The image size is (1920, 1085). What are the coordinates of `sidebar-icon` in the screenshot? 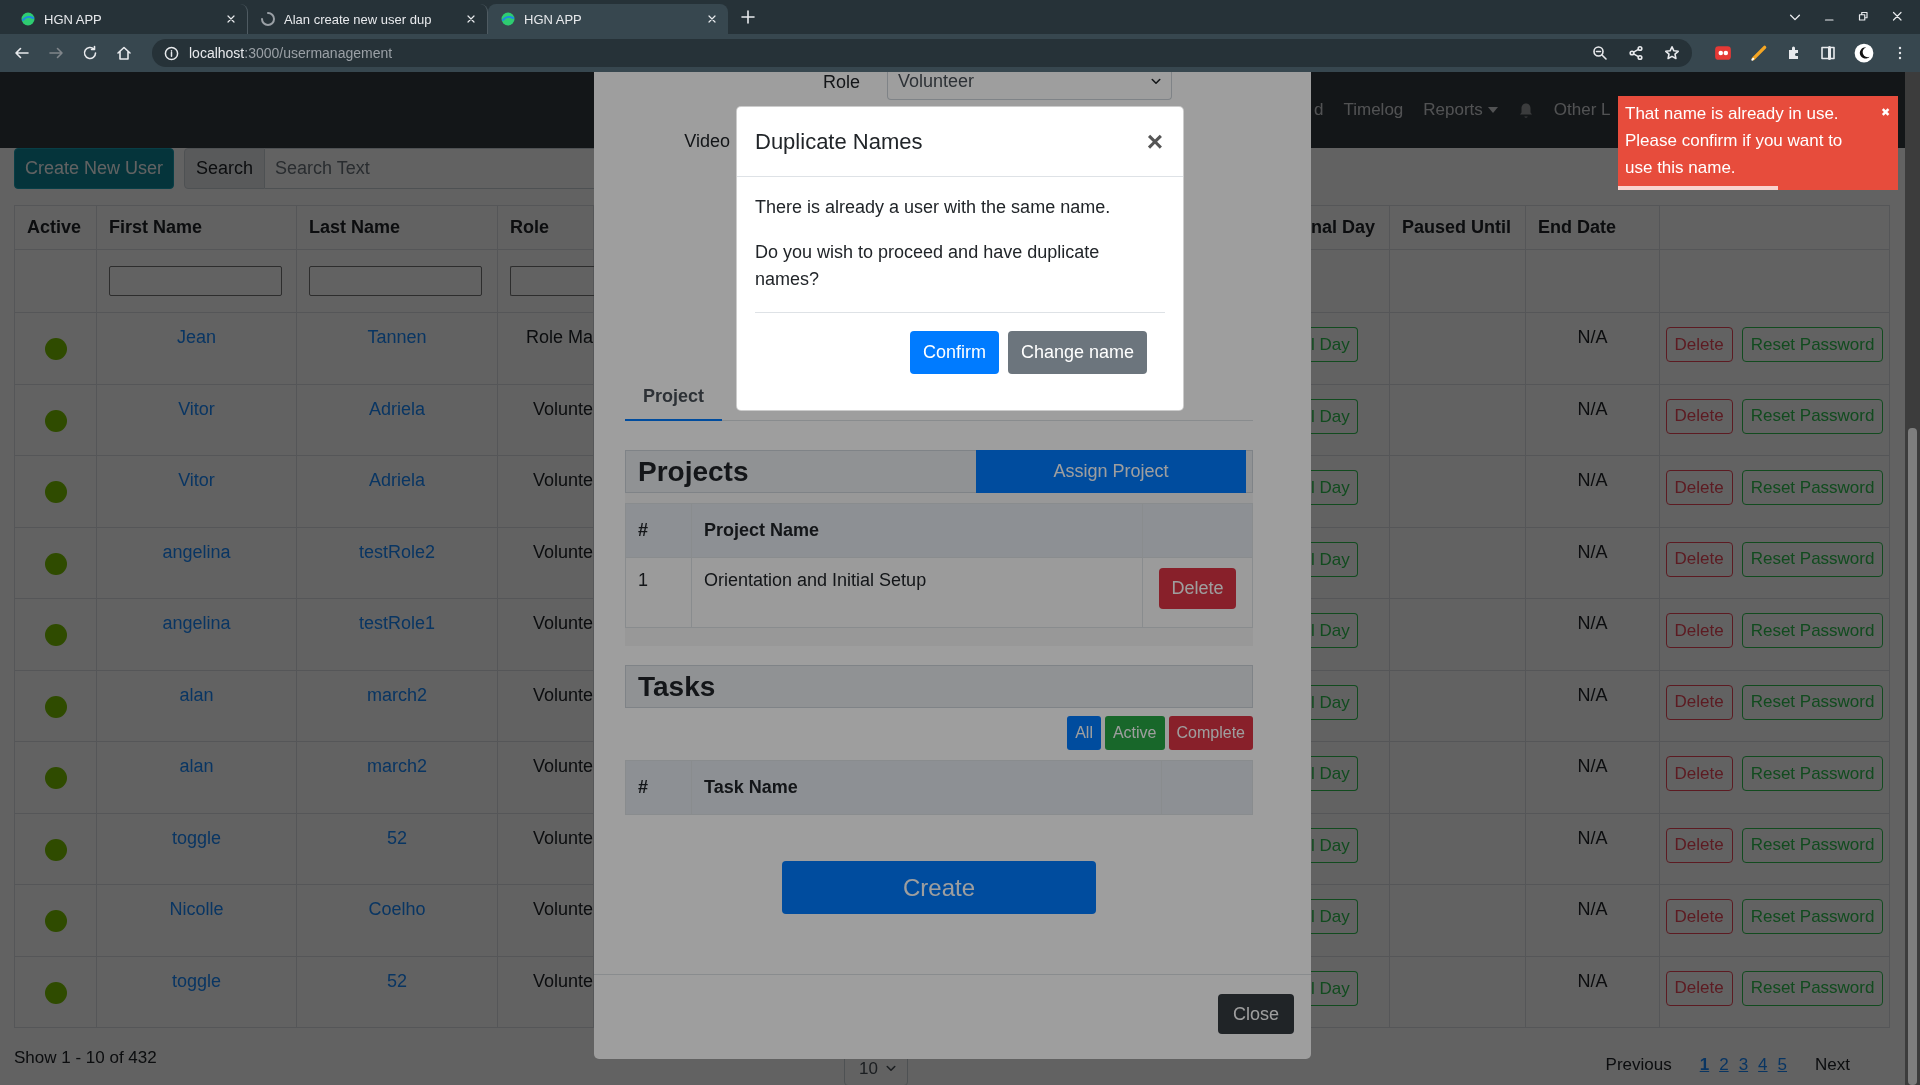 It's located at (1828, 53).